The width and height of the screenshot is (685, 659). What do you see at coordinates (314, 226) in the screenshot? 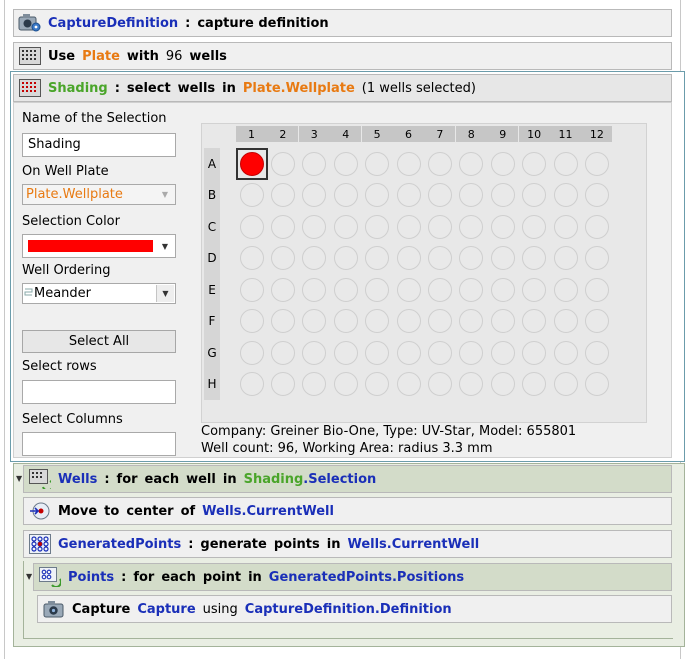
I see `well-C3` at bounding box center [314, 226].